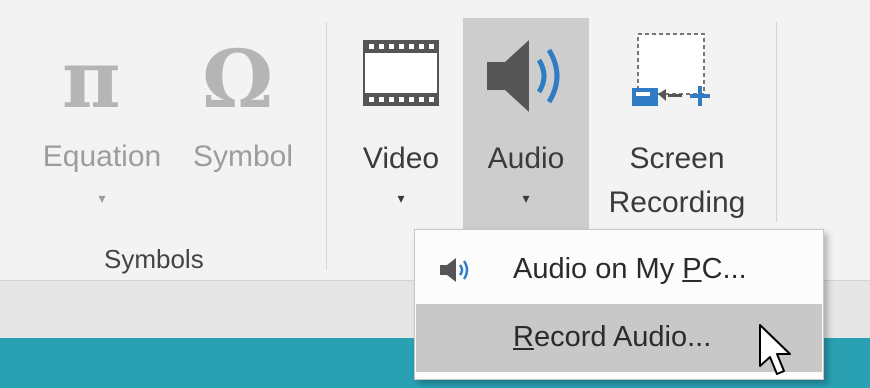  Describe the element at coordinates (671, 69) in the screenshot. I see `screen-recording-icon` at that location.